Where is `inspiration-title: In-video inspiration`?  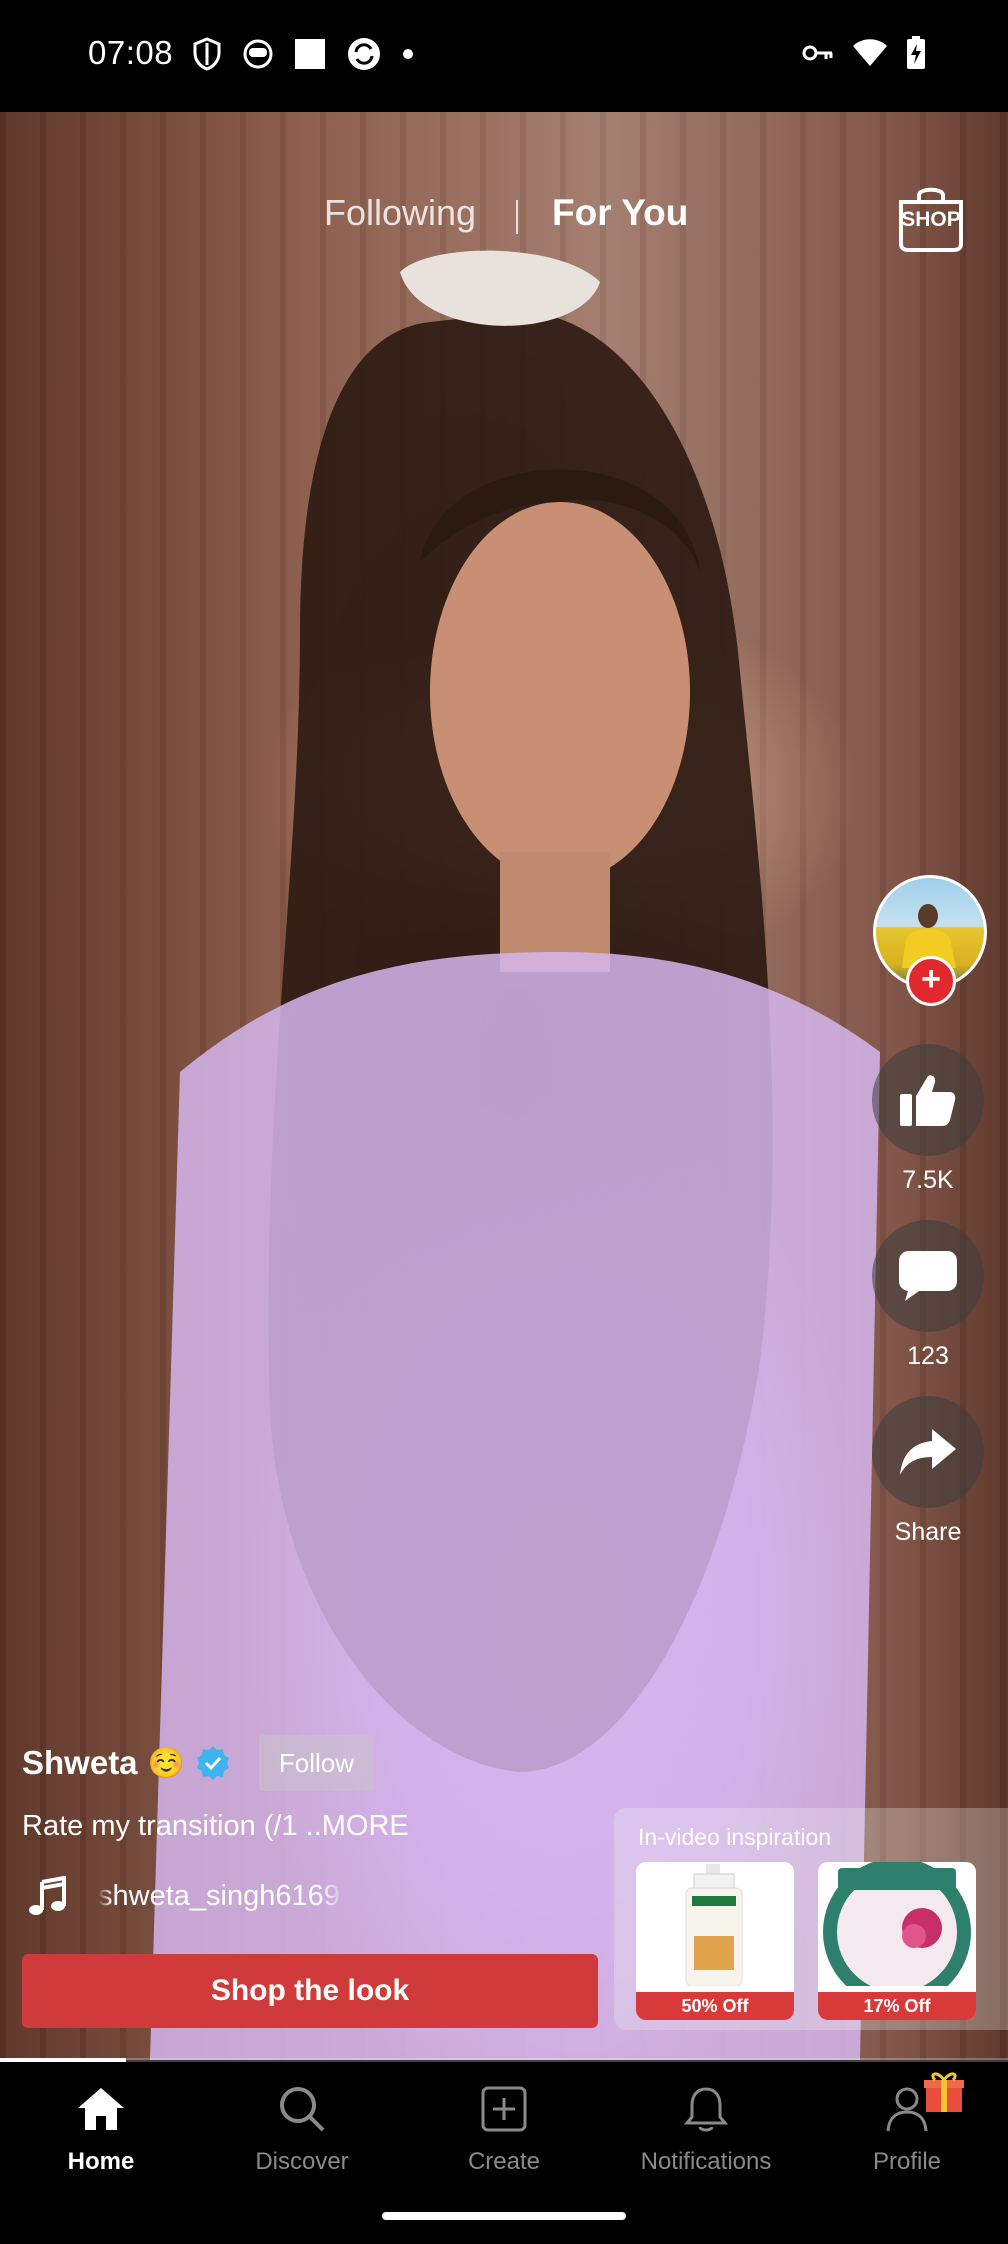 inspiration-title: In-video inspiration is located at coordinates (735, 1837).